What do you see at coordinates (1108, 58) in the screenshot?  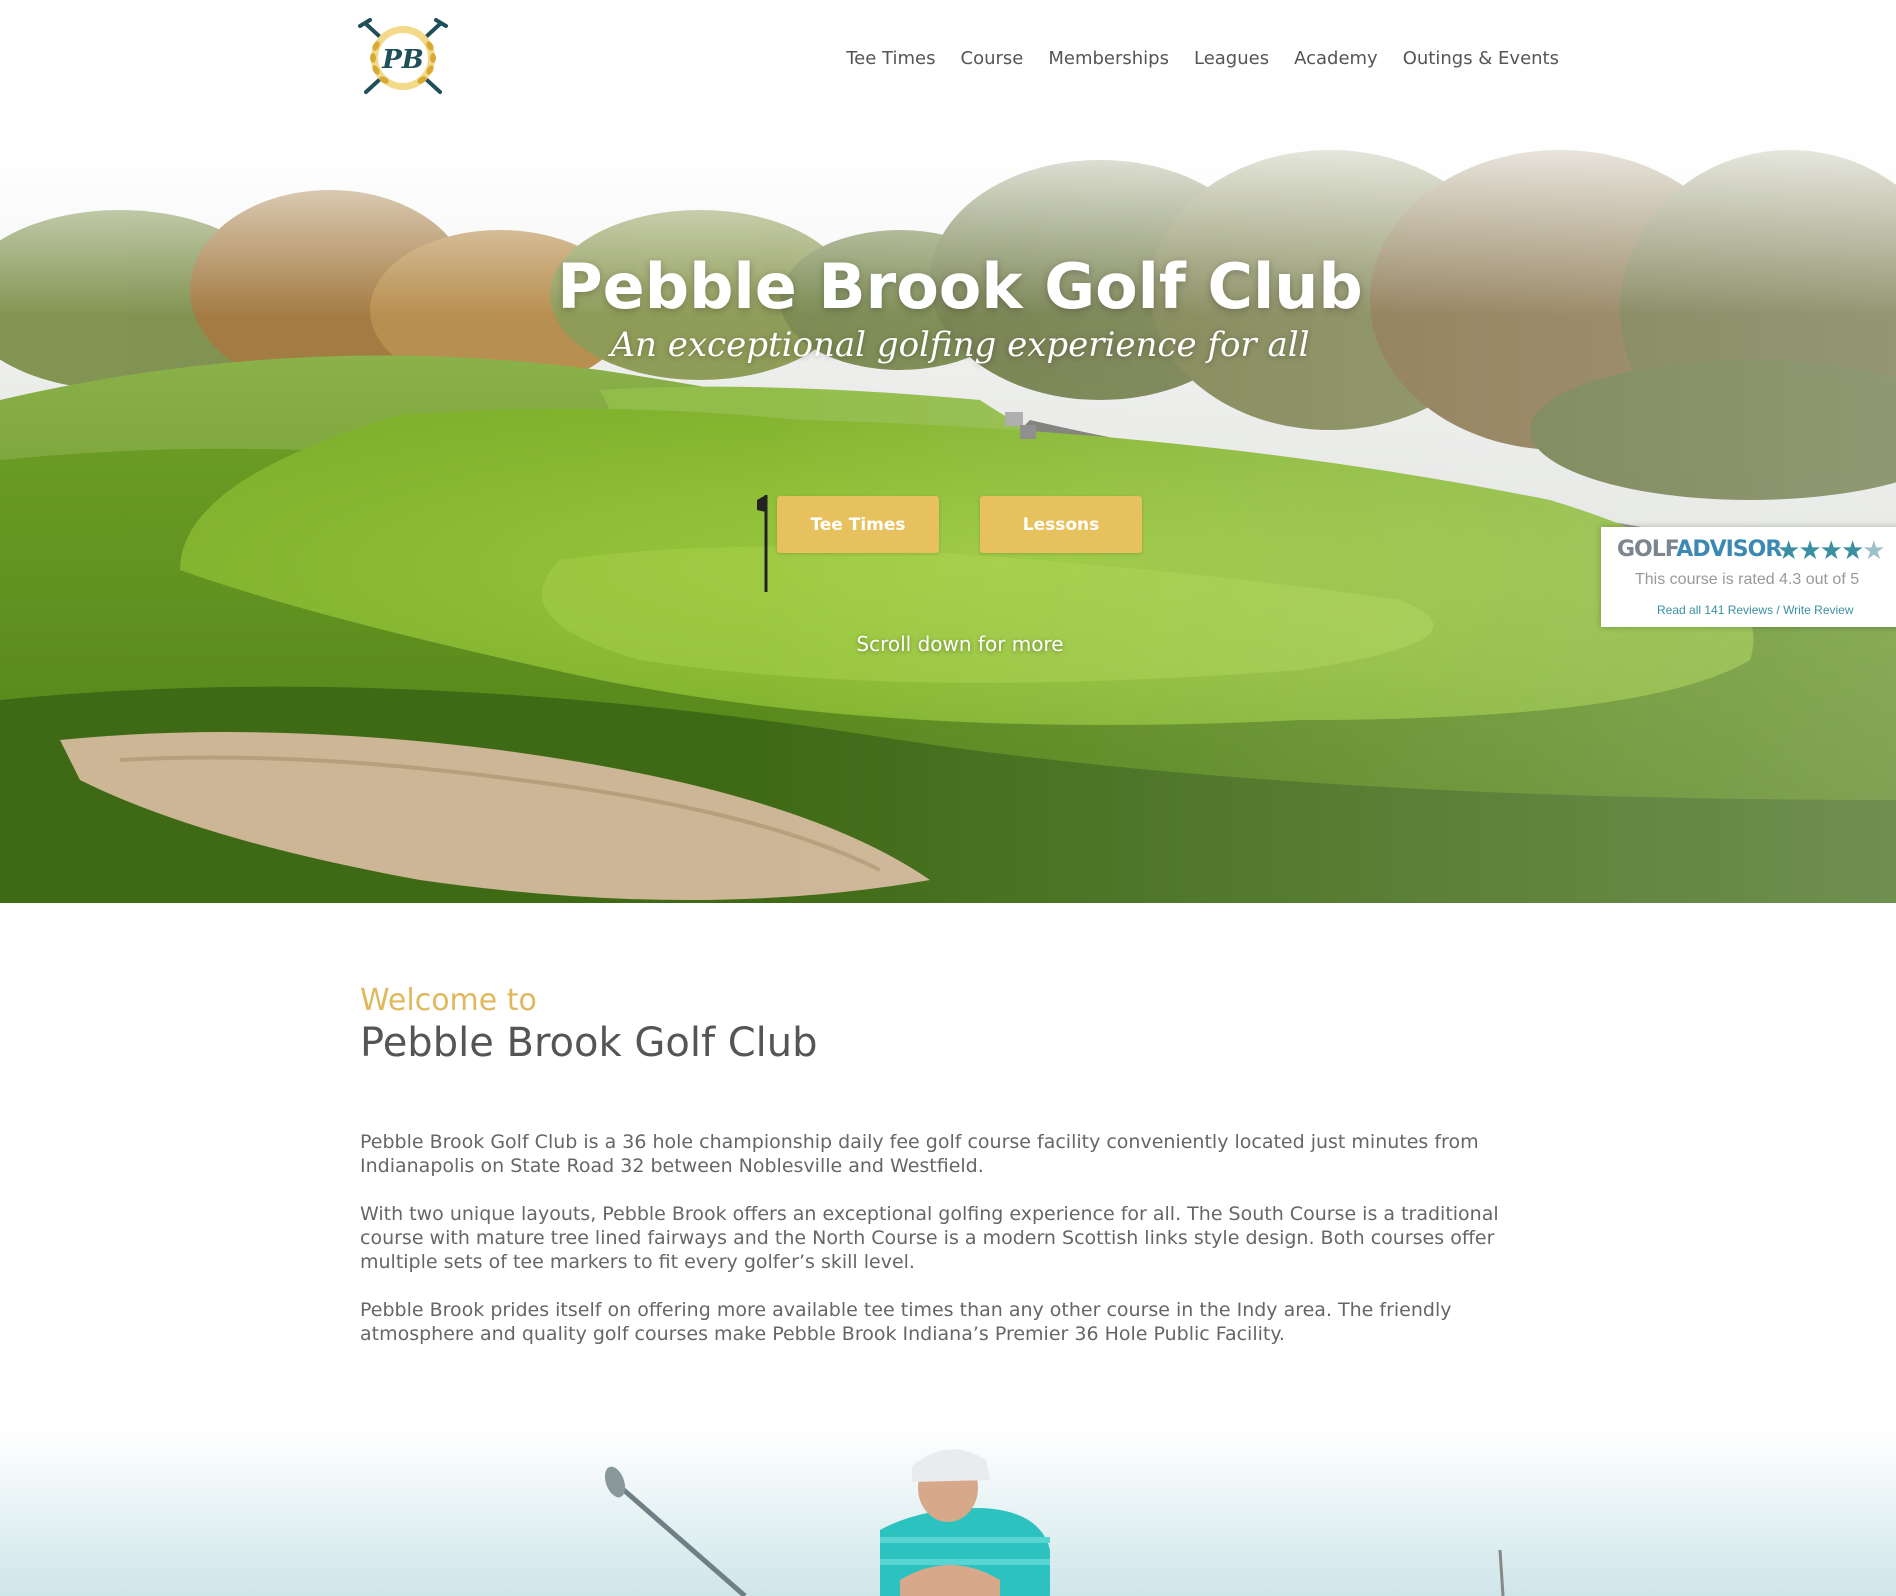 I see `nav-item-memberships: Memberships` at bounding box center [1108, 58].